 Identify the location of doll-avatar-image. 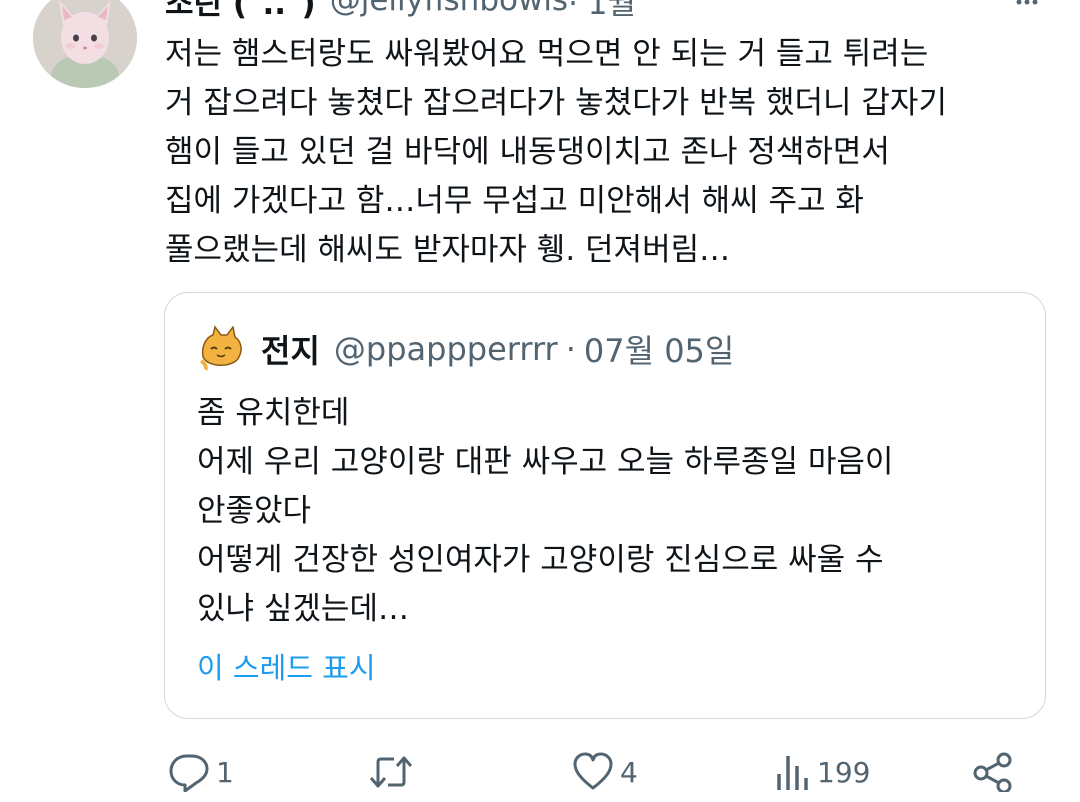
(85, 44).